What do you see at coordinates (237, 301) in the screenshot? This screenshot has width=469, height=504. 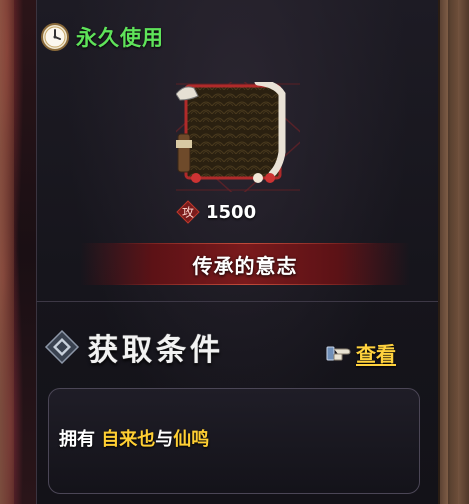 I see `section-divider` at bounding box center [237, 301].